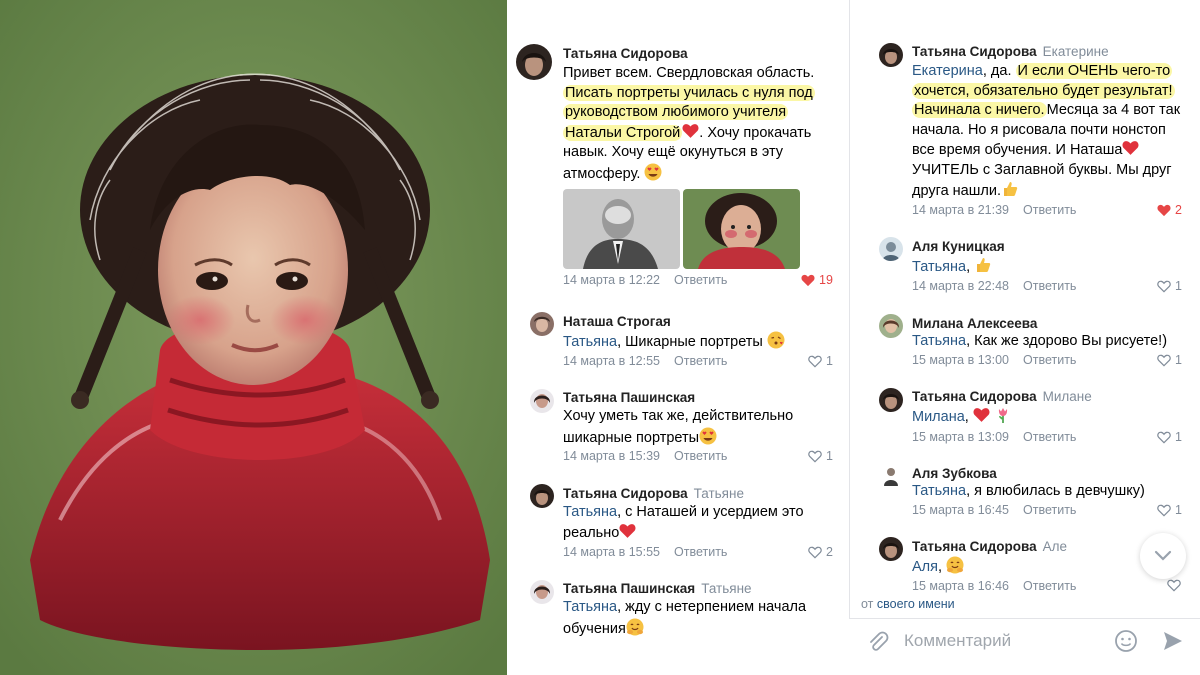 The width and height of the screenshot is (1200, 675). I want to click on comment-date: 15 марта в 16:46, so click(960, 586).